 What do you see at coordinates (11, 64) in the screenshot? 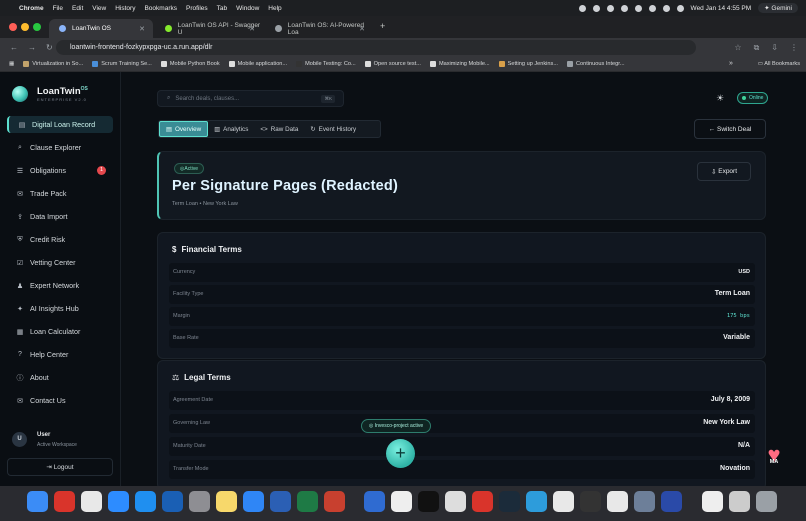
I see `apps-grid-icon: ▦` at bounding box center [11, 64].